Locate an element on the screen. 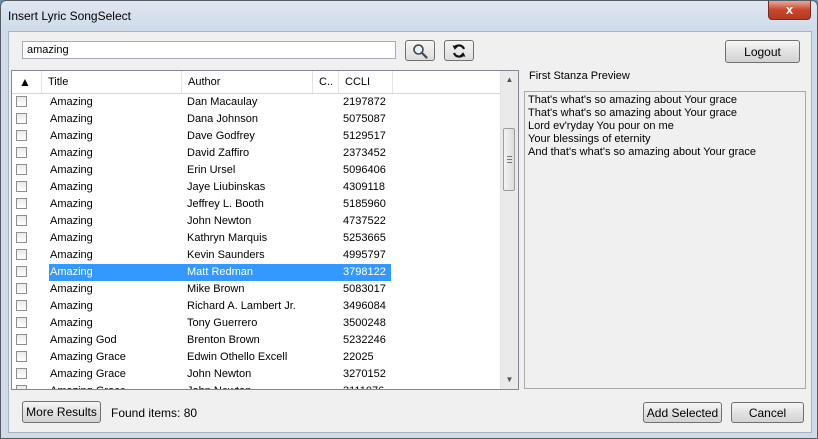 This screenshot has height=439, width=818. search-input is located at coordinates (209, 50).